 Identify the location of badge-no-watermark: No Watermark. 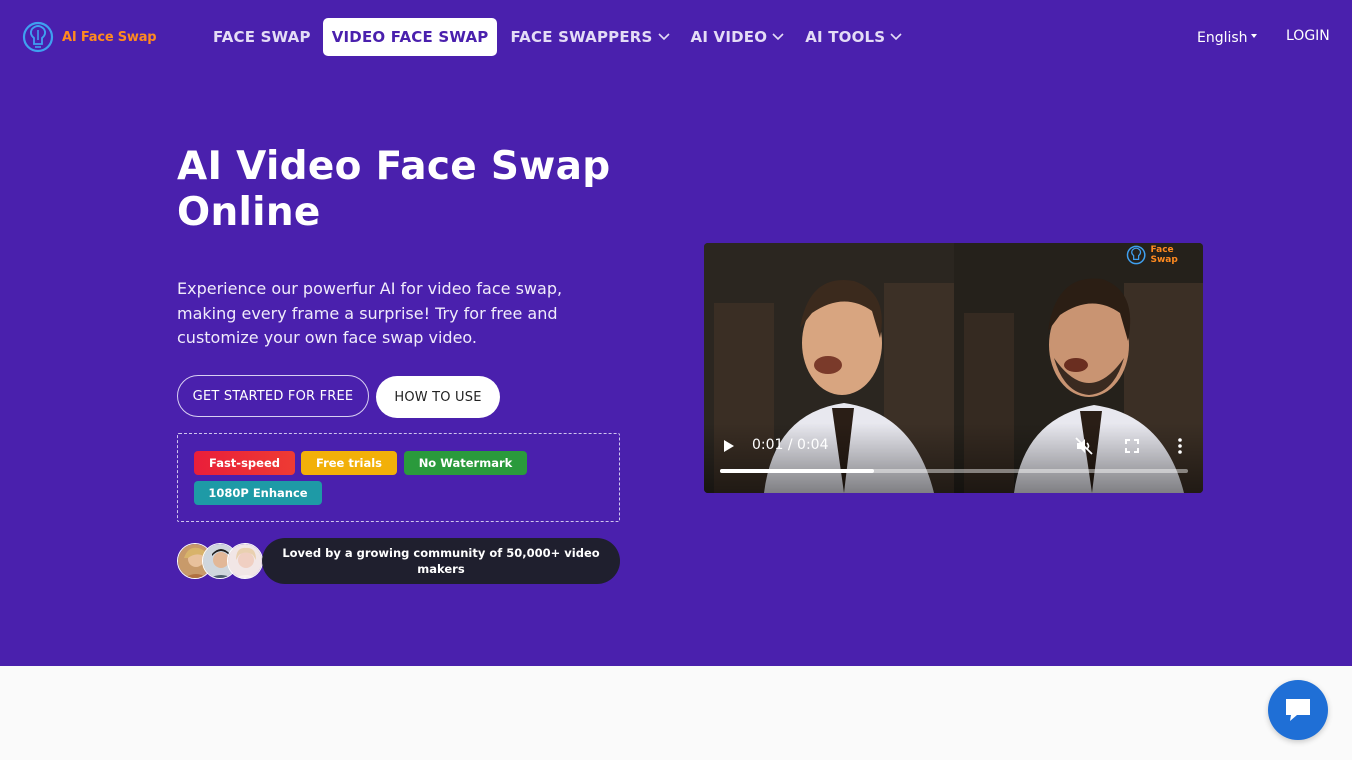
(465, 463).